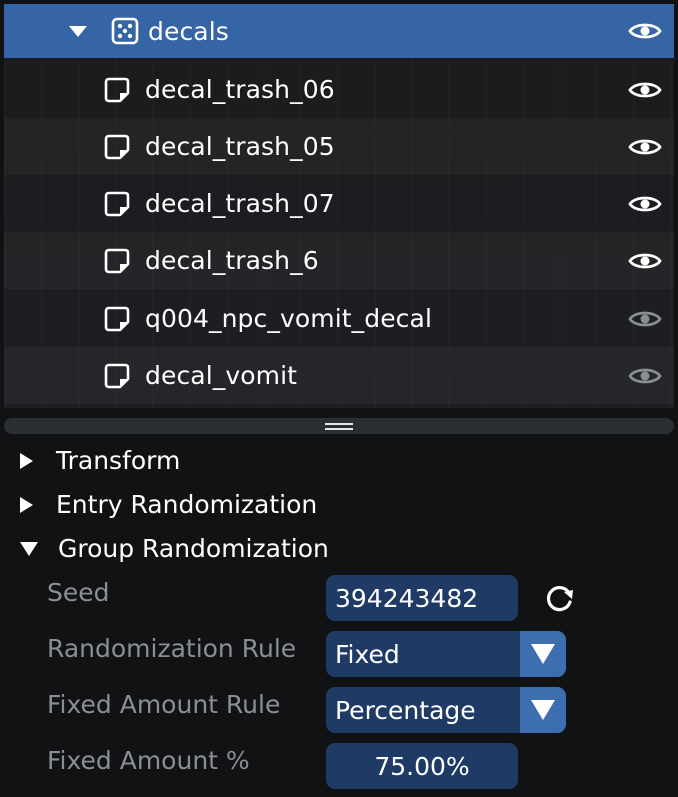  What do you see at coordinates (164, 704) in the screenshot?
I see `fixed-amount-rule-label: Fixed Amount Rule` at bounding box center [164, 704].